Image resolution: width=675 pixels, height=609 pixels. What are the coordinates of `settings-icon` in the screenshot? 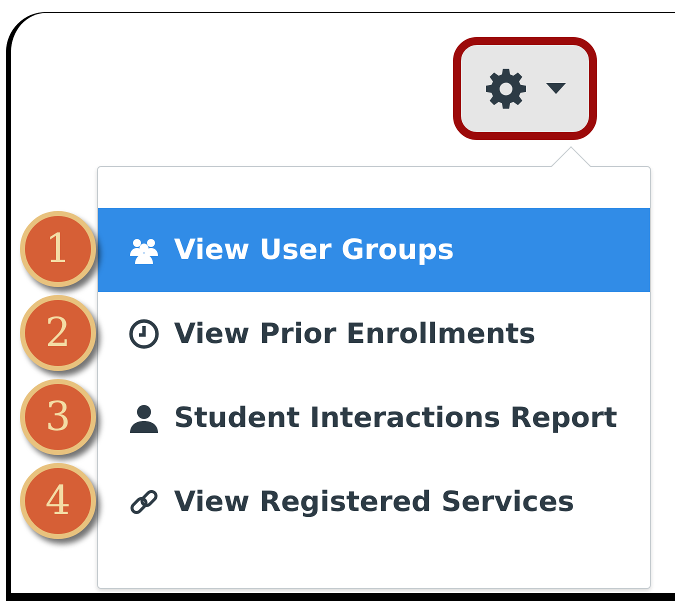 It's located at (506, 88).